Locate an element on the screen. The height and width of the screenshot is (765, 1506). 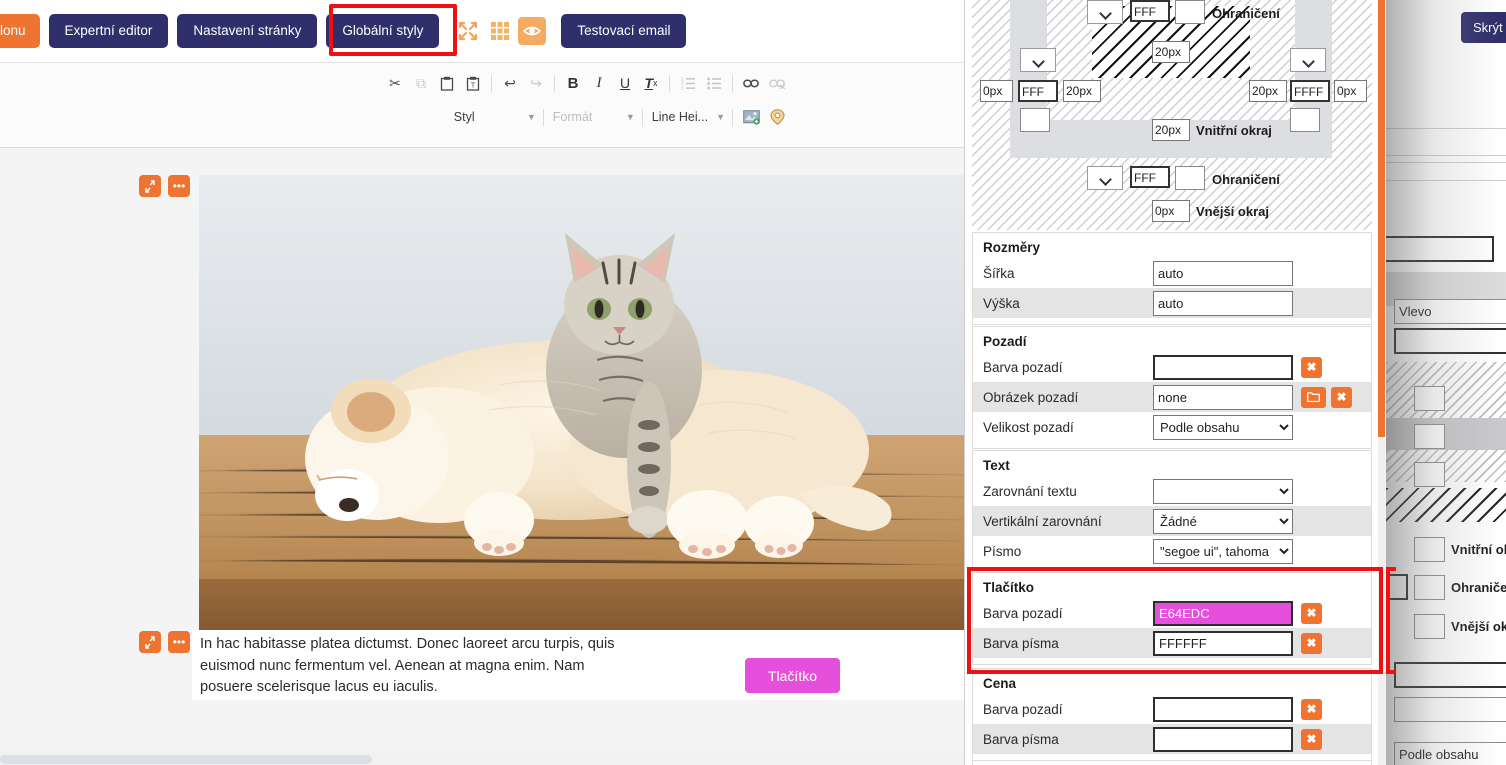
padding-color-swatch is located at coordinates (1429, 549).